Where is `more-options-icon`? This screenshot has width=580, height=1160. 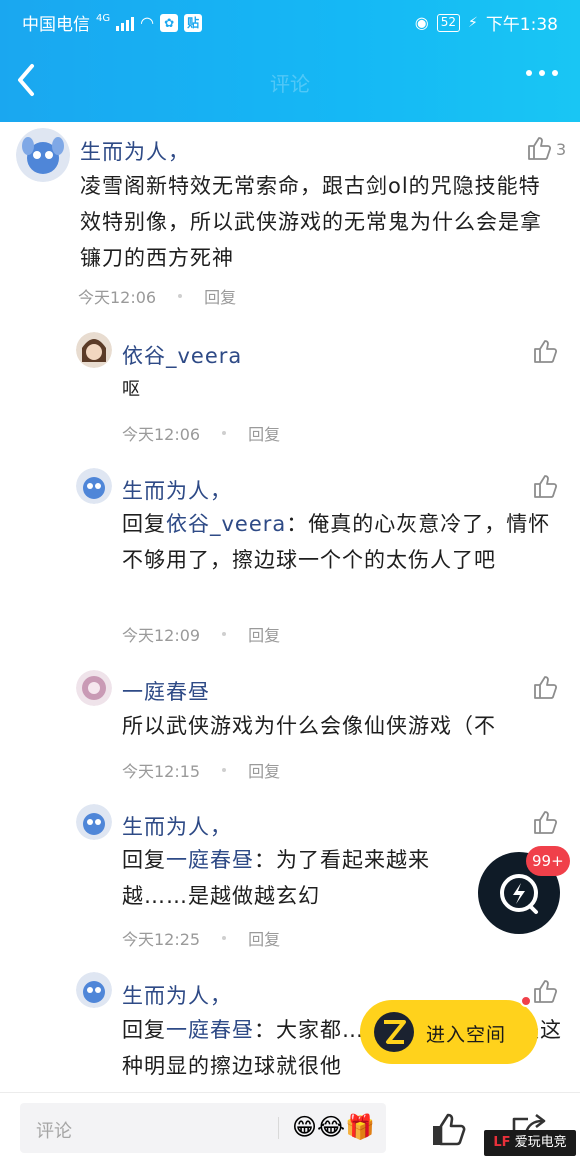 more-options-icon is located at coordinates (542, 73).